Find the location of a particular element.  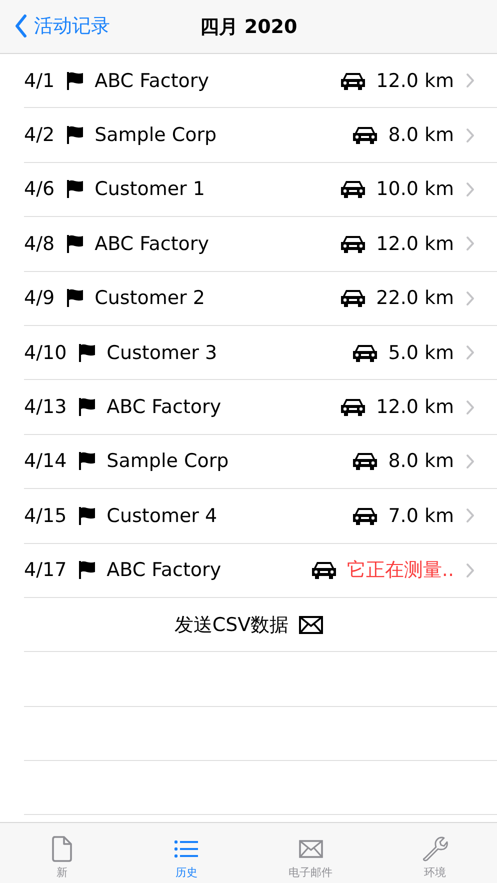

trip-date: 4/15 is located at coordinates (45, 515).